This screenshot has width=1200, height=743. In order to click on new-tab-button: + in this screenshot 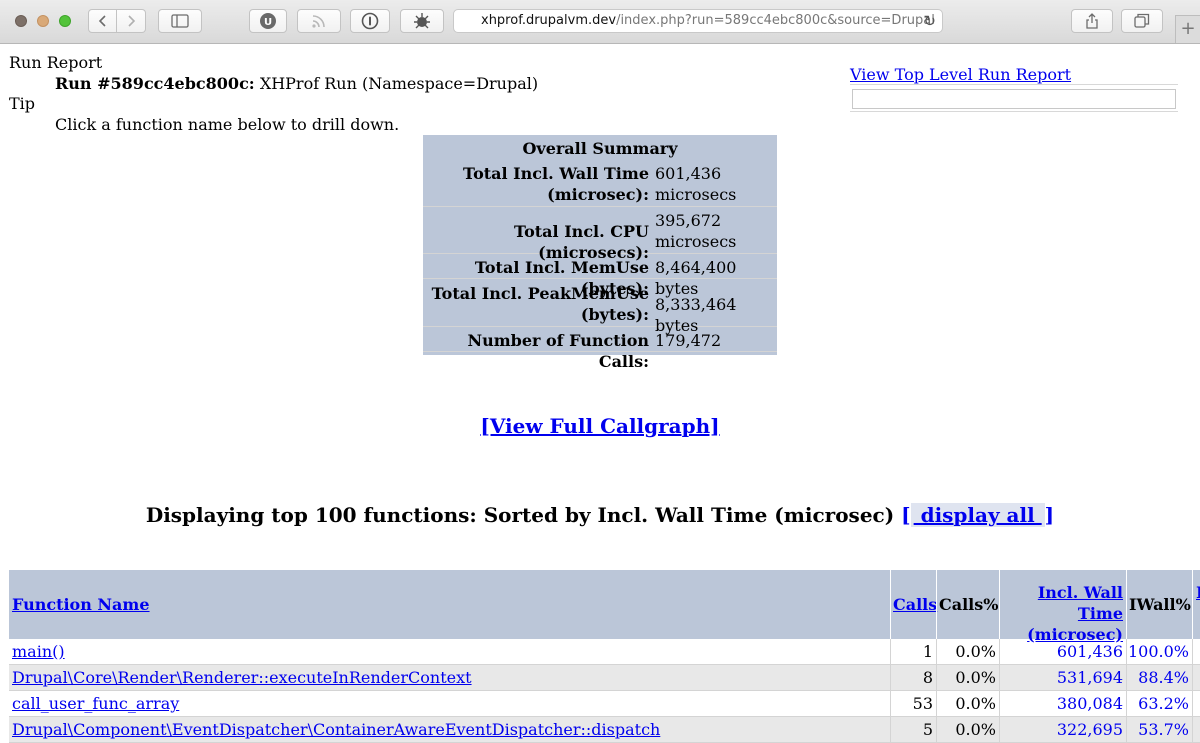, I will do `click(1187, 29)`.